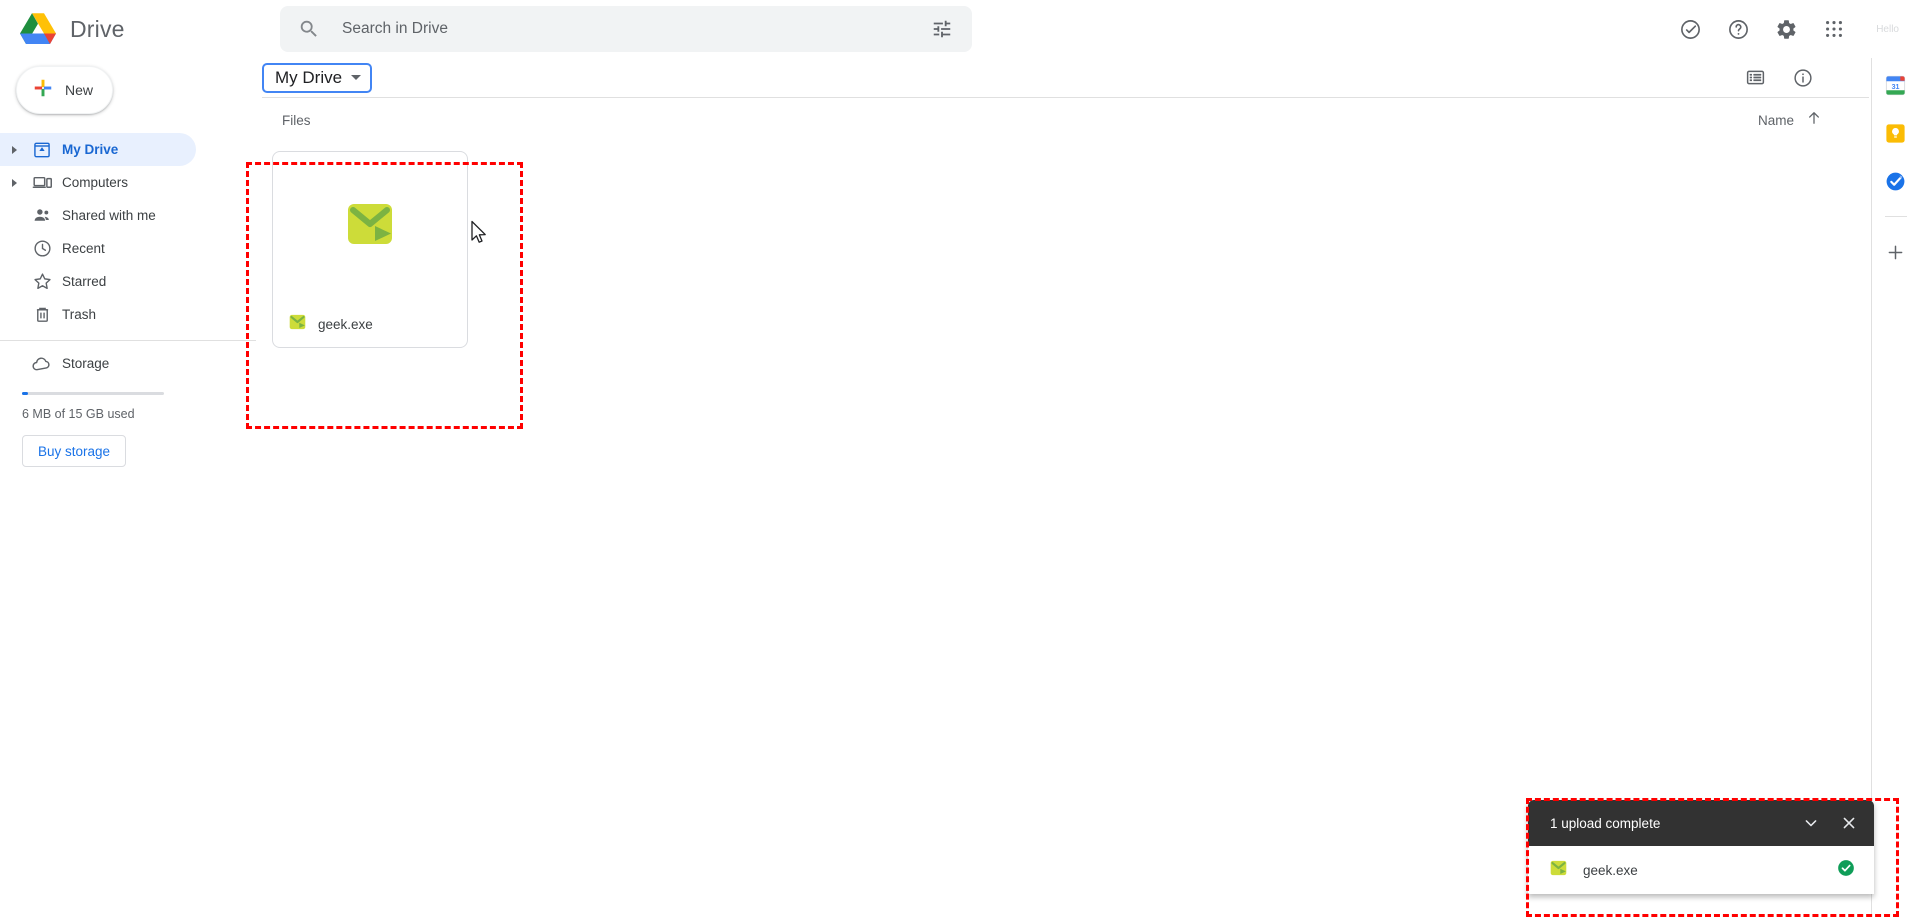 This screenshot has height=917, width=1919. Describe the element at coordinates (79, 314) in the screenshot. I see `sidebar-item-label: Trash` at that location.